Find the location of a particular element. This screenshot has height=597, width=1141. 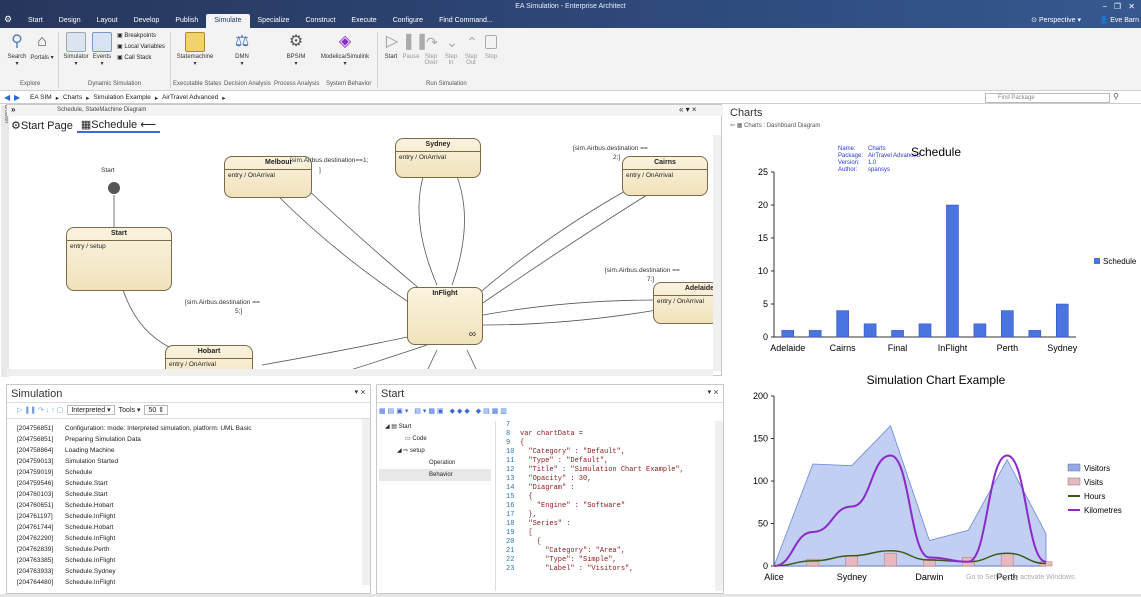

breakpoints-button: ▣ Breakpoints is located at coordinates (141, 36).